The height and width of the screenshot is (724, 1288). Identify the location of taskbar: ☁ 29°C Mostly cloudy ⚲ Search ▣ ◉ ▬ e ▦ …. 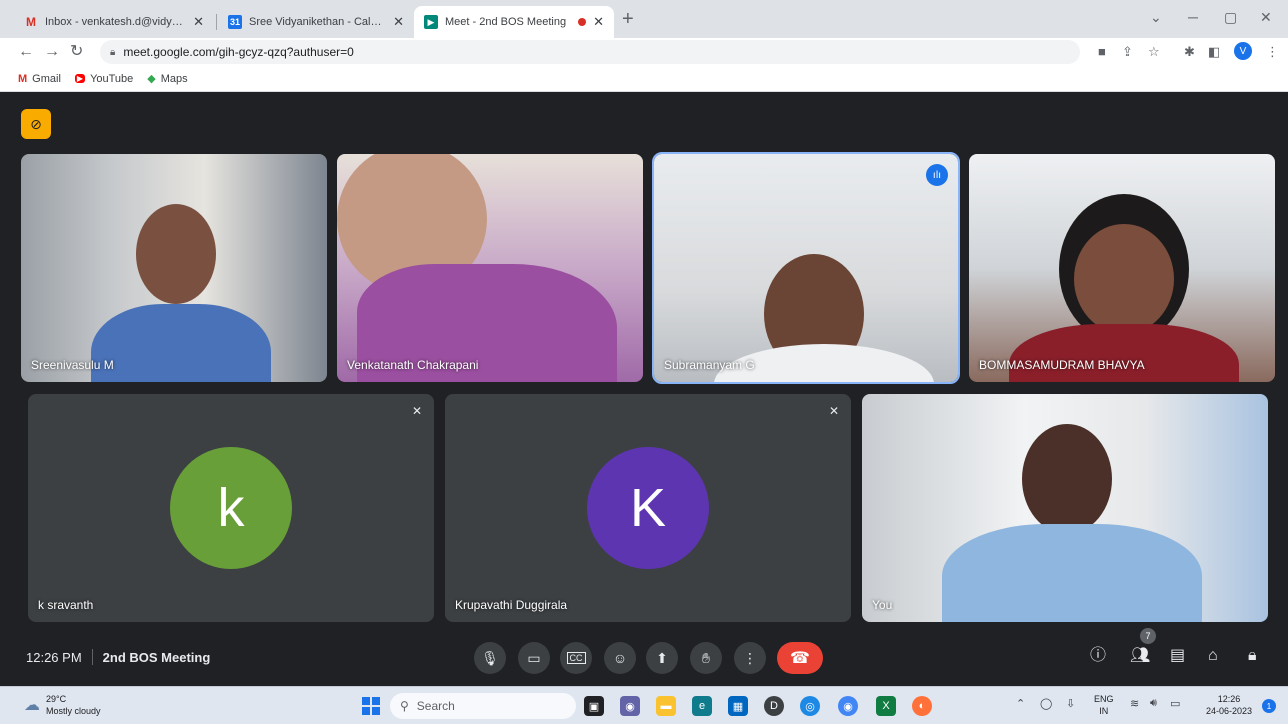
(644, 705).